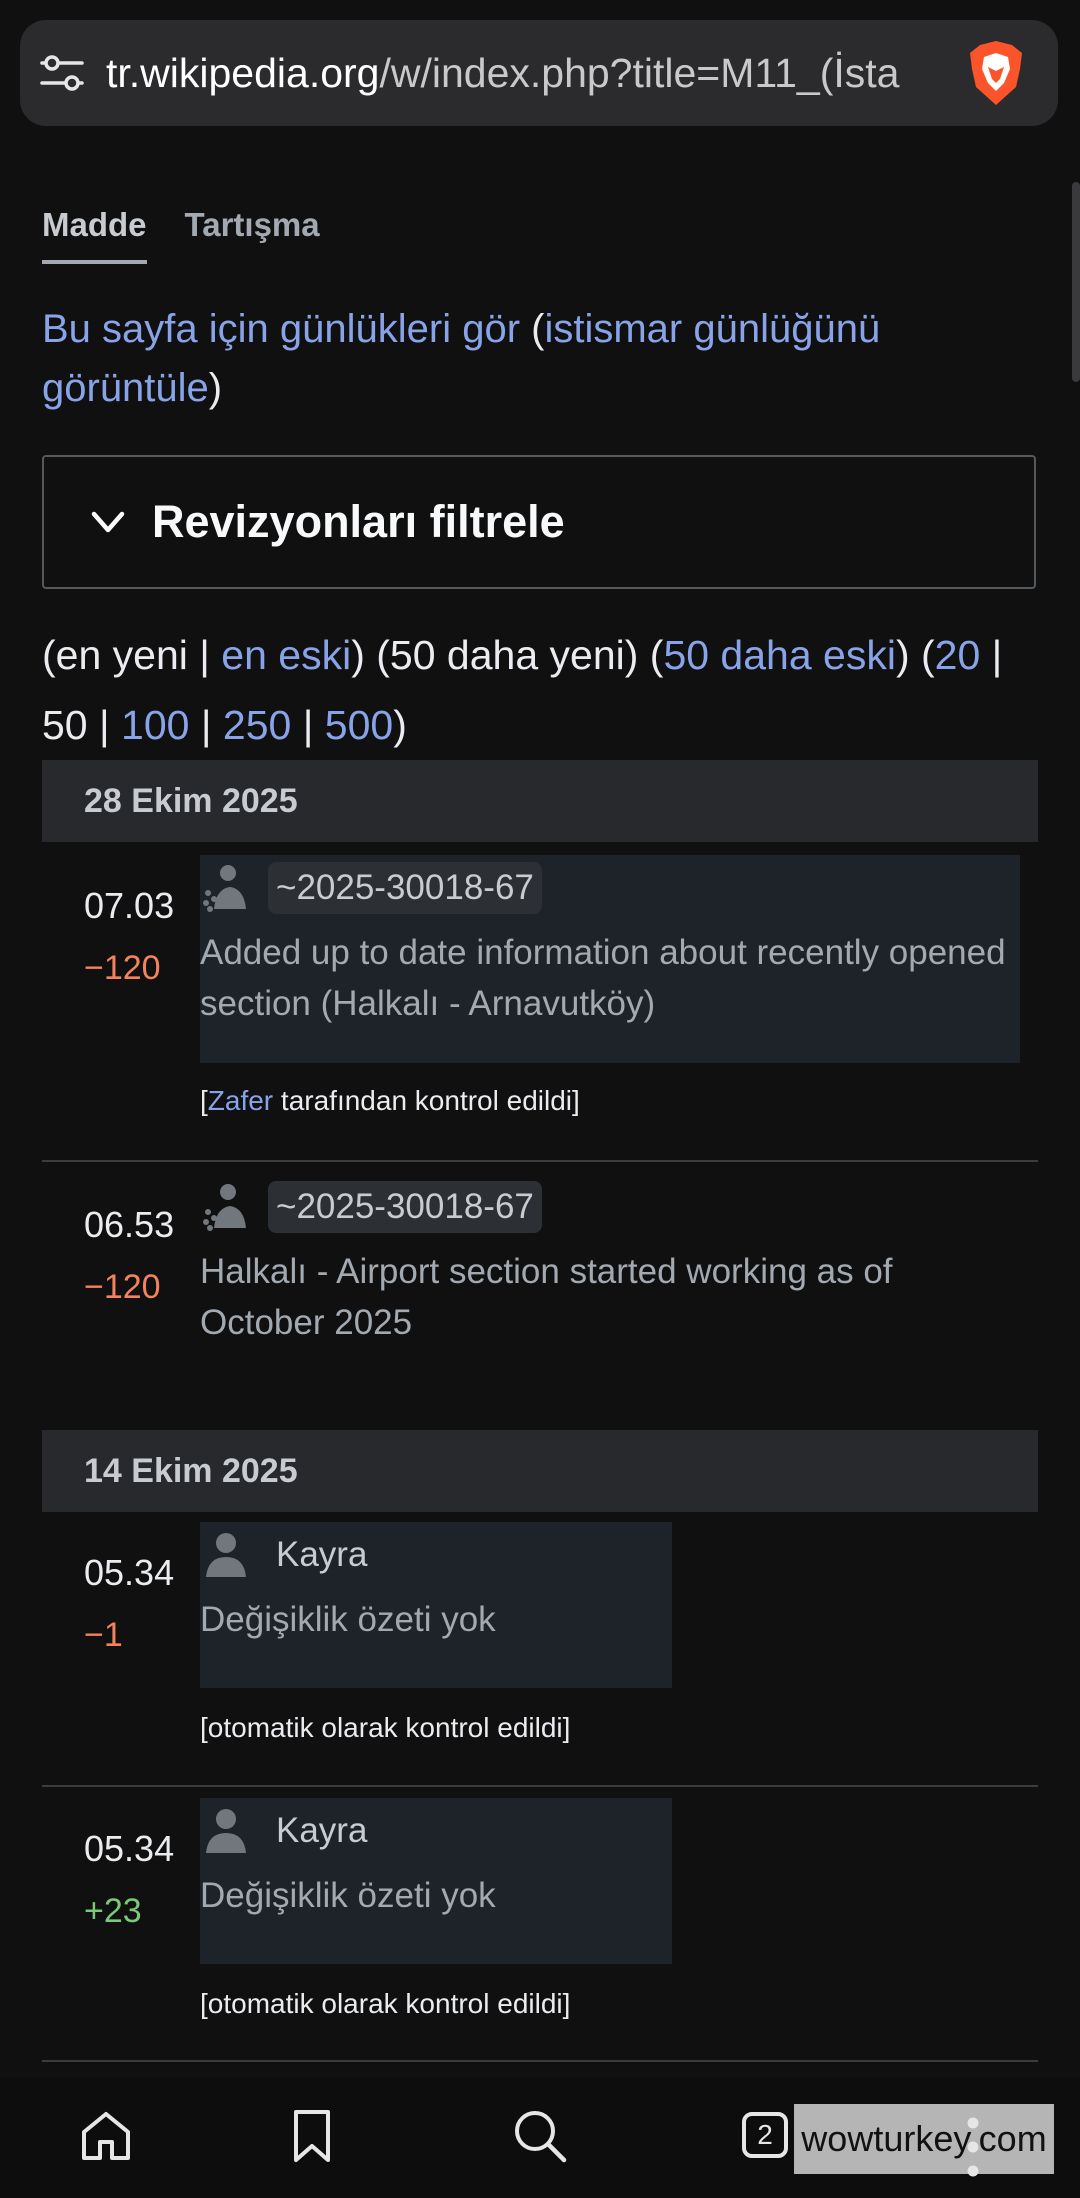 This screenshot has height=2198, width=1080. What do you see at coordinates (996, 73) in the screenshot?
I see `brave-lion-icon` at bounding box center [996, 73].